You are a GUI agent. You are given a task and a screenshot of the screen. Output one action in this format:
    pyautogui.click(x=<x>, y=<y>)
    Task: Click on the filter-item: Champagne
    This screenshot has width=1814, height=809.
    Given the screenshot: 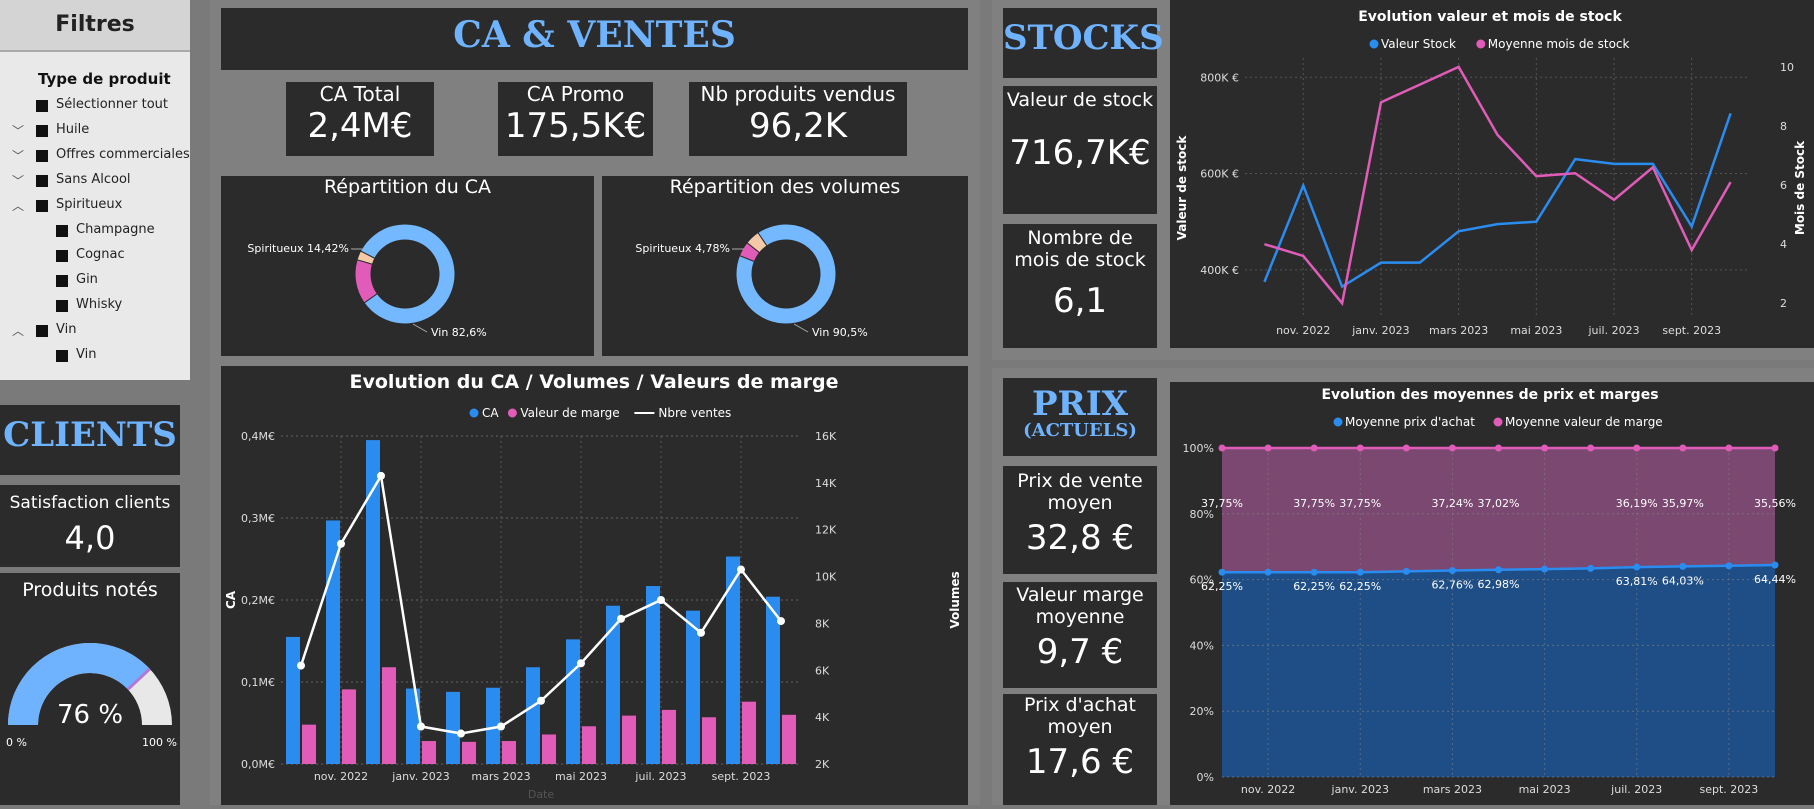 What is the action you would take?
    pyautogui.click(x=95, y=232)
    